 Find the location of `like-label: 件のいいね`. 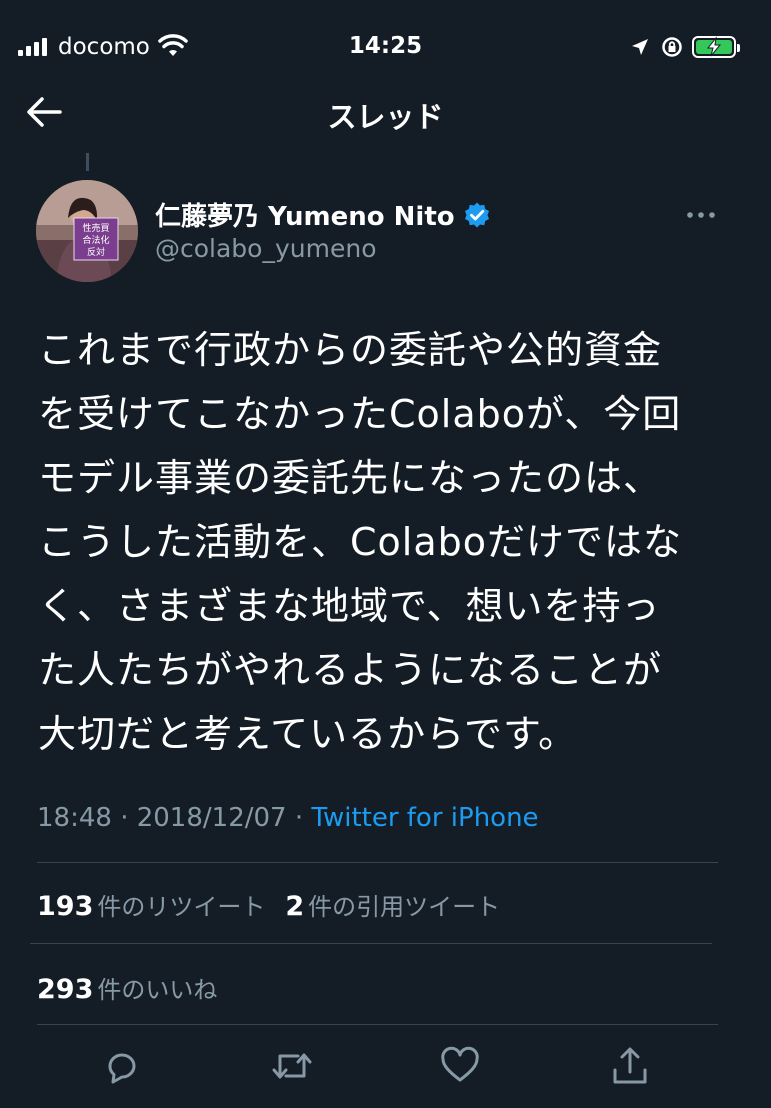

like-label: 件のいいね is located at coordinates (157, 987).